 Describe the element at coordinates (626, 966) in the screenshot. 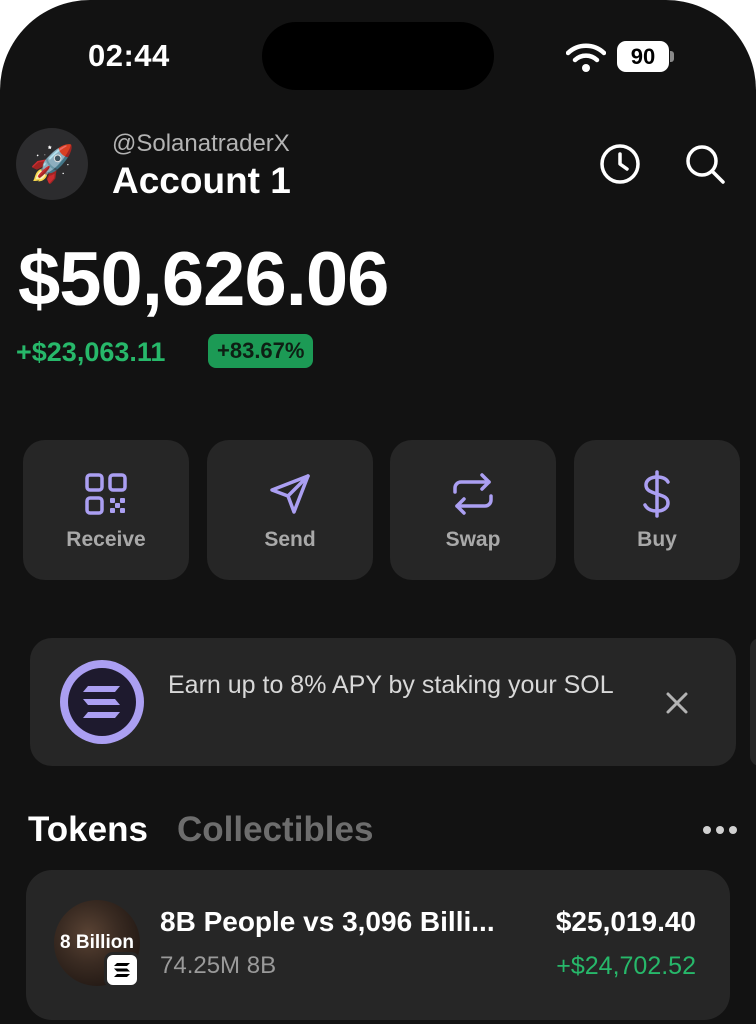

I see `token-value-change: +$24,702.52` at that location.